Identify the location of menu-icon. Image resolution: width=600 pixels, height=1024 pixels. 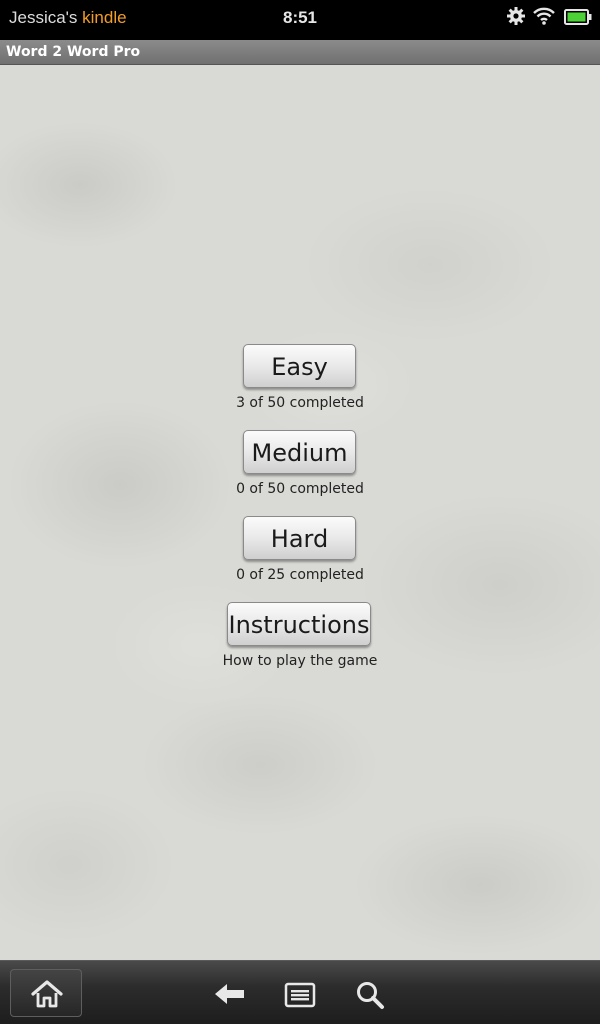
(300, 995).